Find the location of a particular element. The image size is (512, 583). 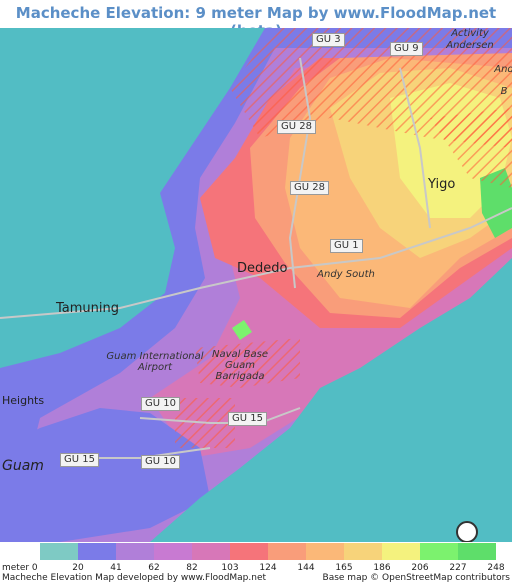

place-b: B is located at coordinates (504, 91).